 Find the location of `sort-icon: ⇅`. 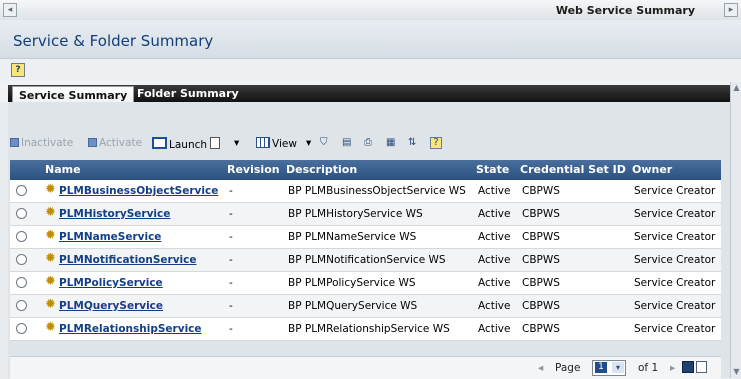

sort-icon: ⇅ is located at coordinates (412, 142).